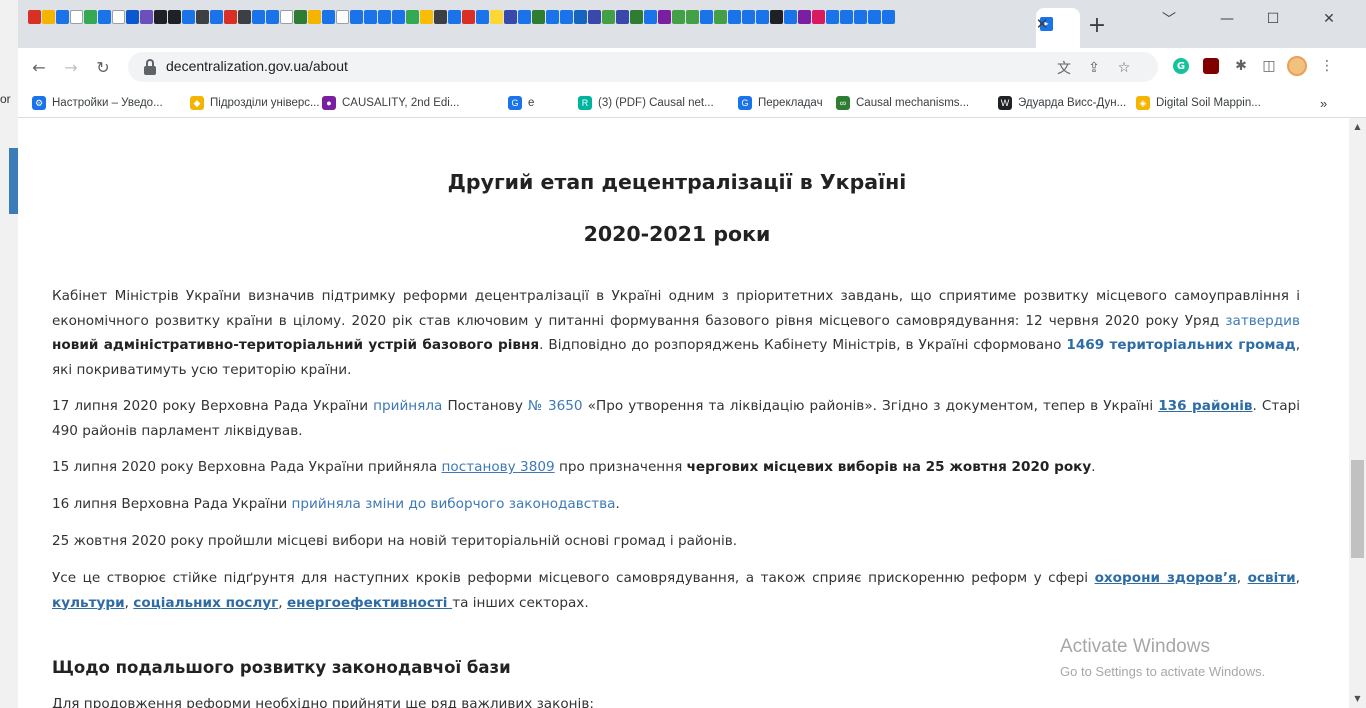 This screenshot has height=708, width=1366. I want to click on share-icon: ⇪, so click(1094, 68).